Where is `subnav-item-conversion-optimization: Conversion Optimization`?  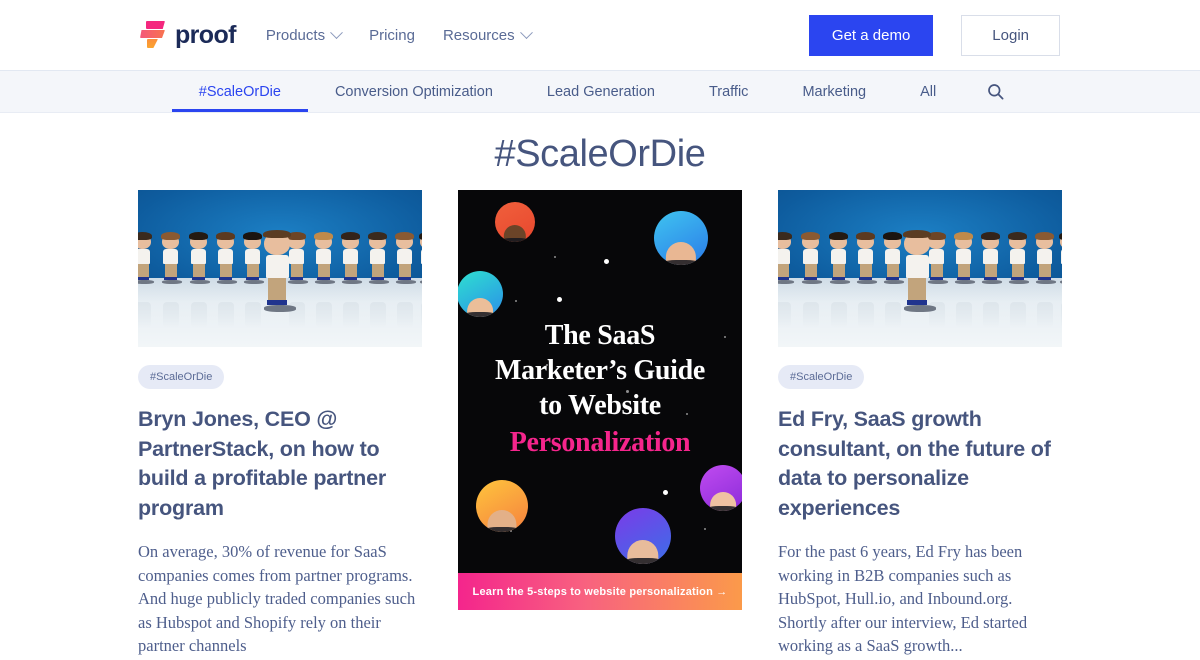
subnav-item-conversion-optimization: Conversion Optimization is located at coordinates (414, 91).